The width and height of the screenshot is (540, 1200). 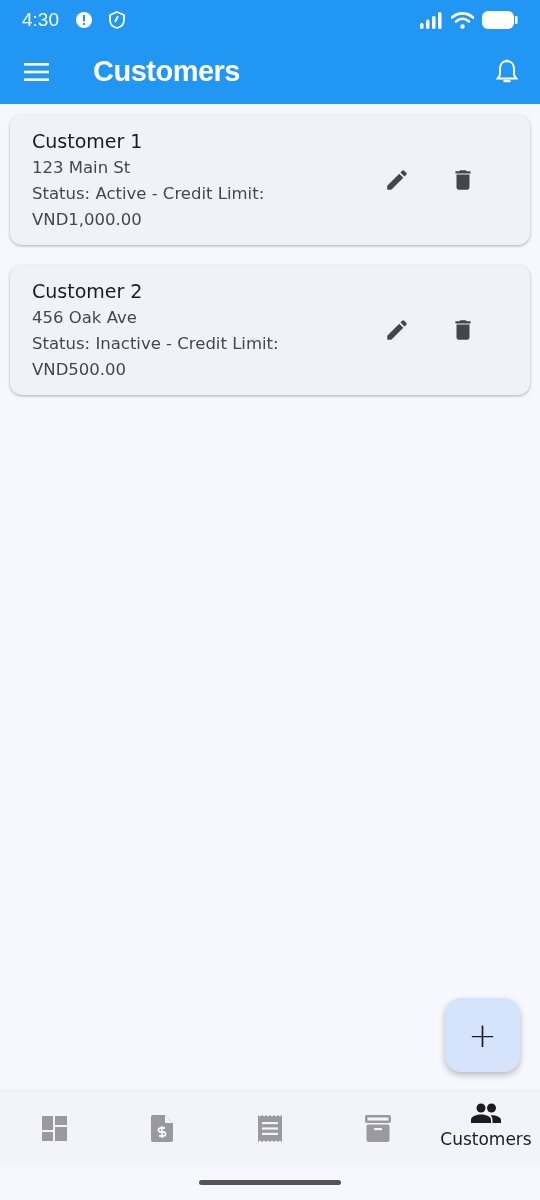 What do you see at coordinates (88, 291) in the screenshot?
I see `customer-name: Customer 2` at bounding box center [88, 291].